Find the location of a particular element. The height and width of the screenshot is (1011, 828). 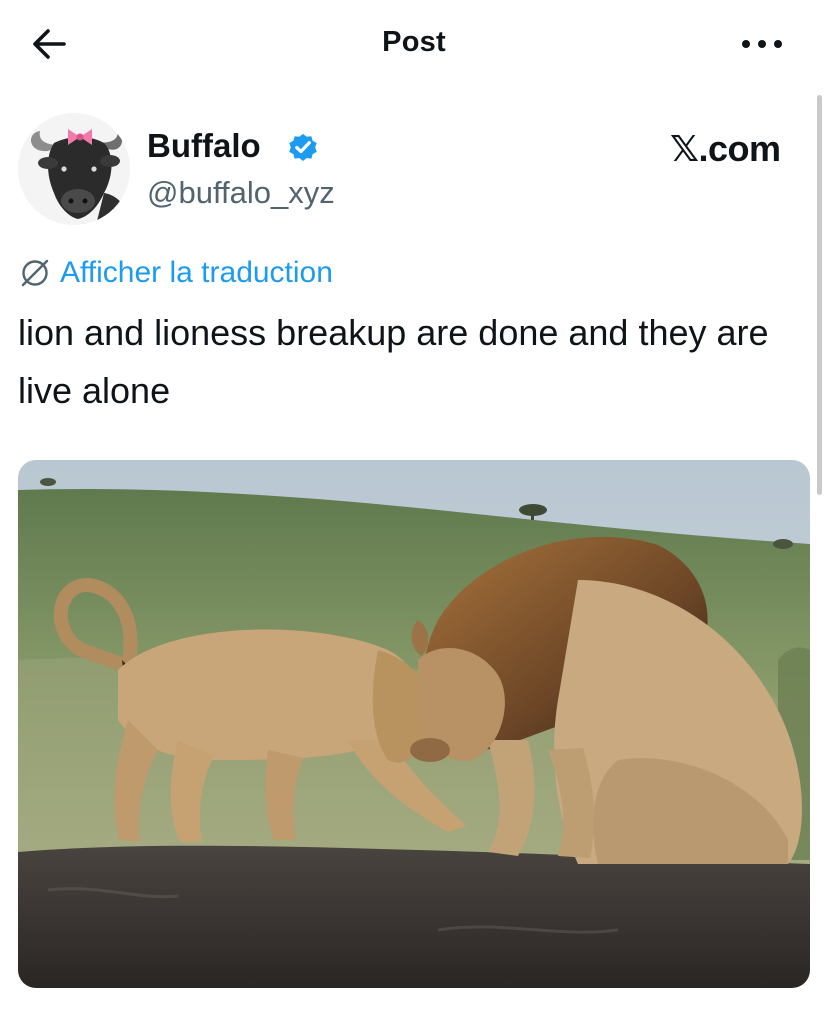

more-horizontal-icon is located at coordinates (762, 44).